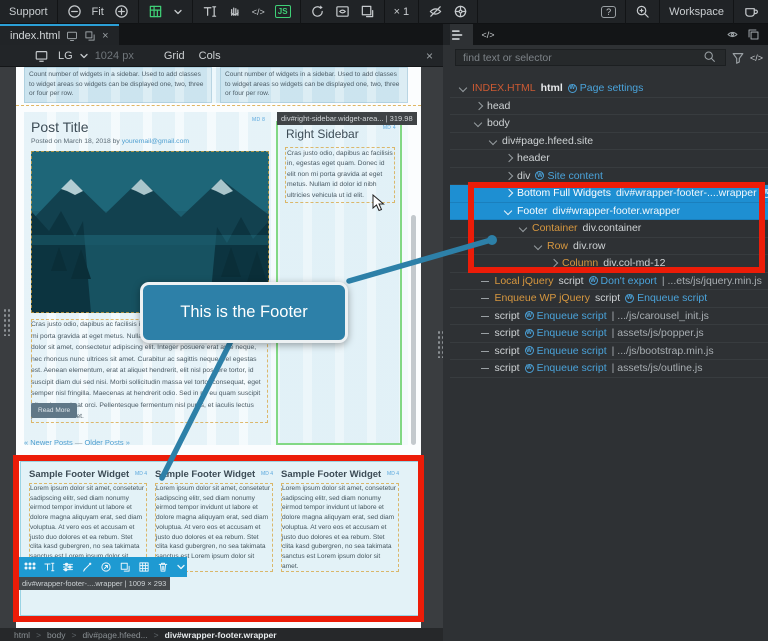  I want to click on tree-row: INDEX.HTML html W Page settings, so click(609, 89).